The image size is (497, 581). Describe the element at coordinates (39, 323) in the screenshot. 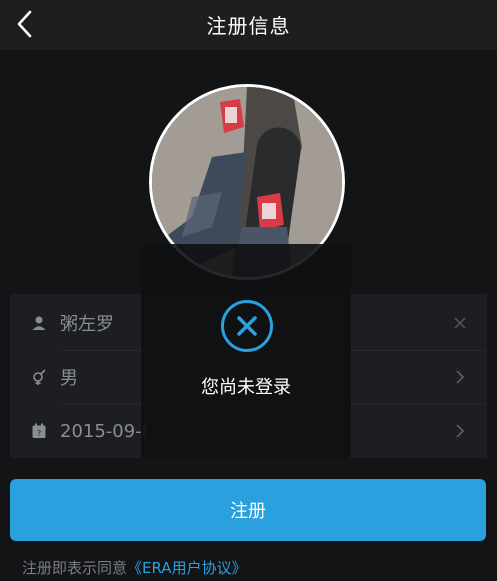

I see `user-icon` at that location.